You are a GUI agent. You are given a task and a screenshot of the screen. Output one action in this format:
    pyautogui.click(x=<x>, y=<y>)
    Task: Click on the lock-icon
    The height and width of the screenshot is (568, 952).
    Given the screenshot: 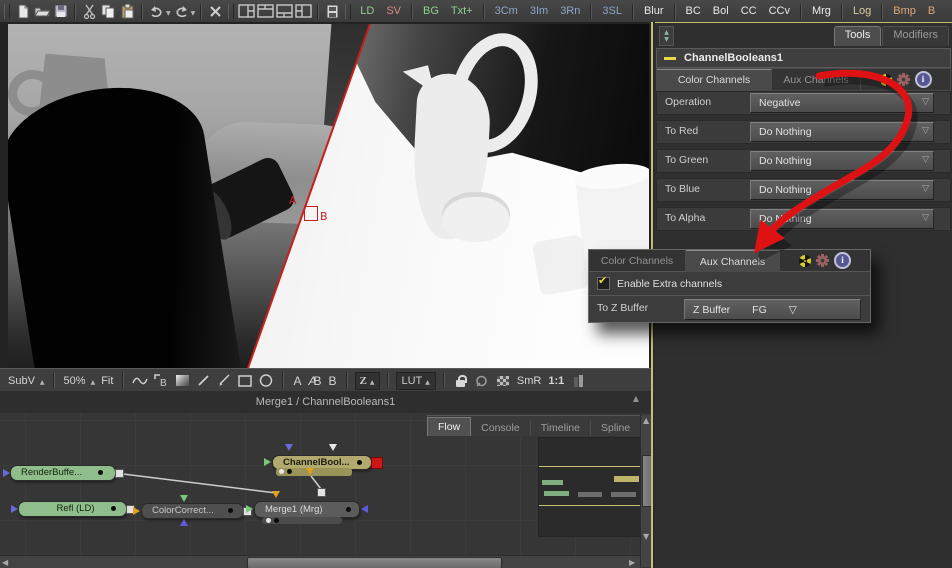 What is the action you would take?
    pyautogui.click(x=461, y=380)
    